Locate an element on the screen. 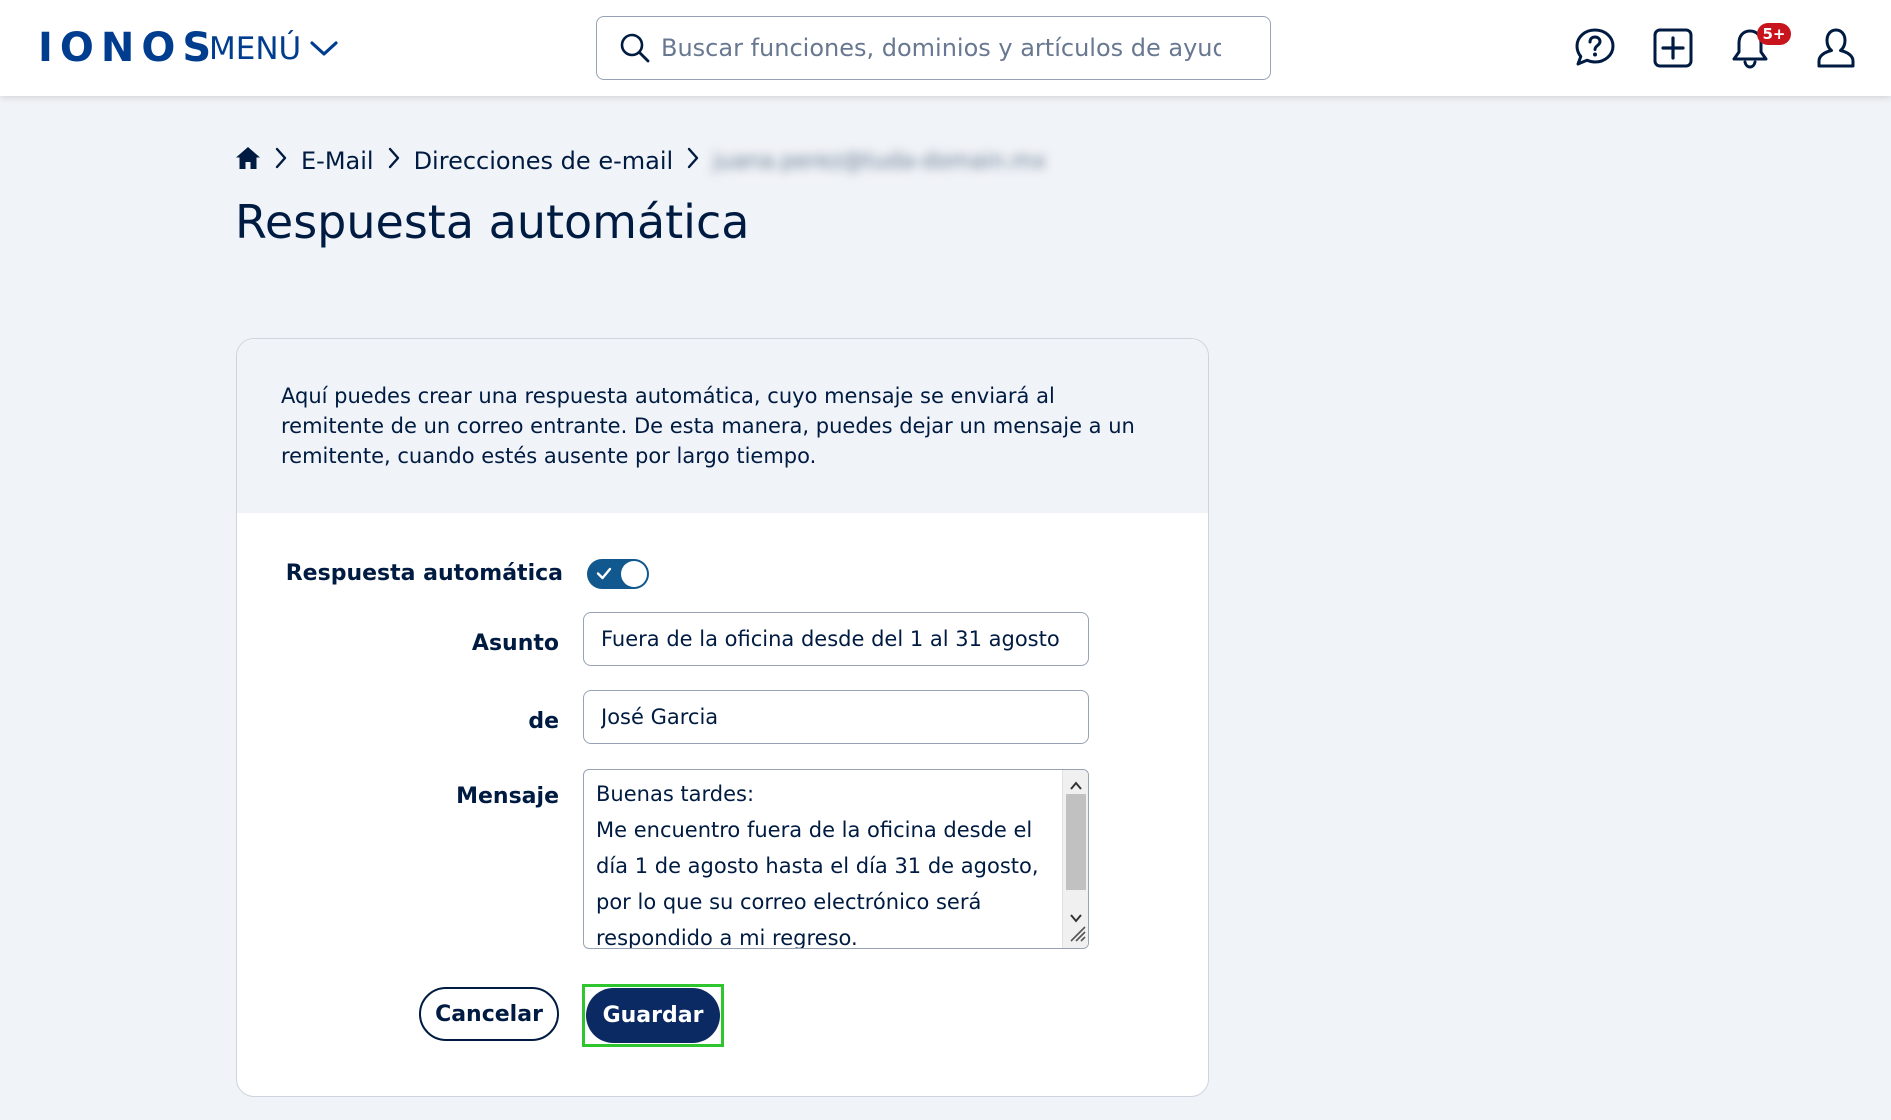  menu-button: MENÚ is located at coordinates (274, 49).